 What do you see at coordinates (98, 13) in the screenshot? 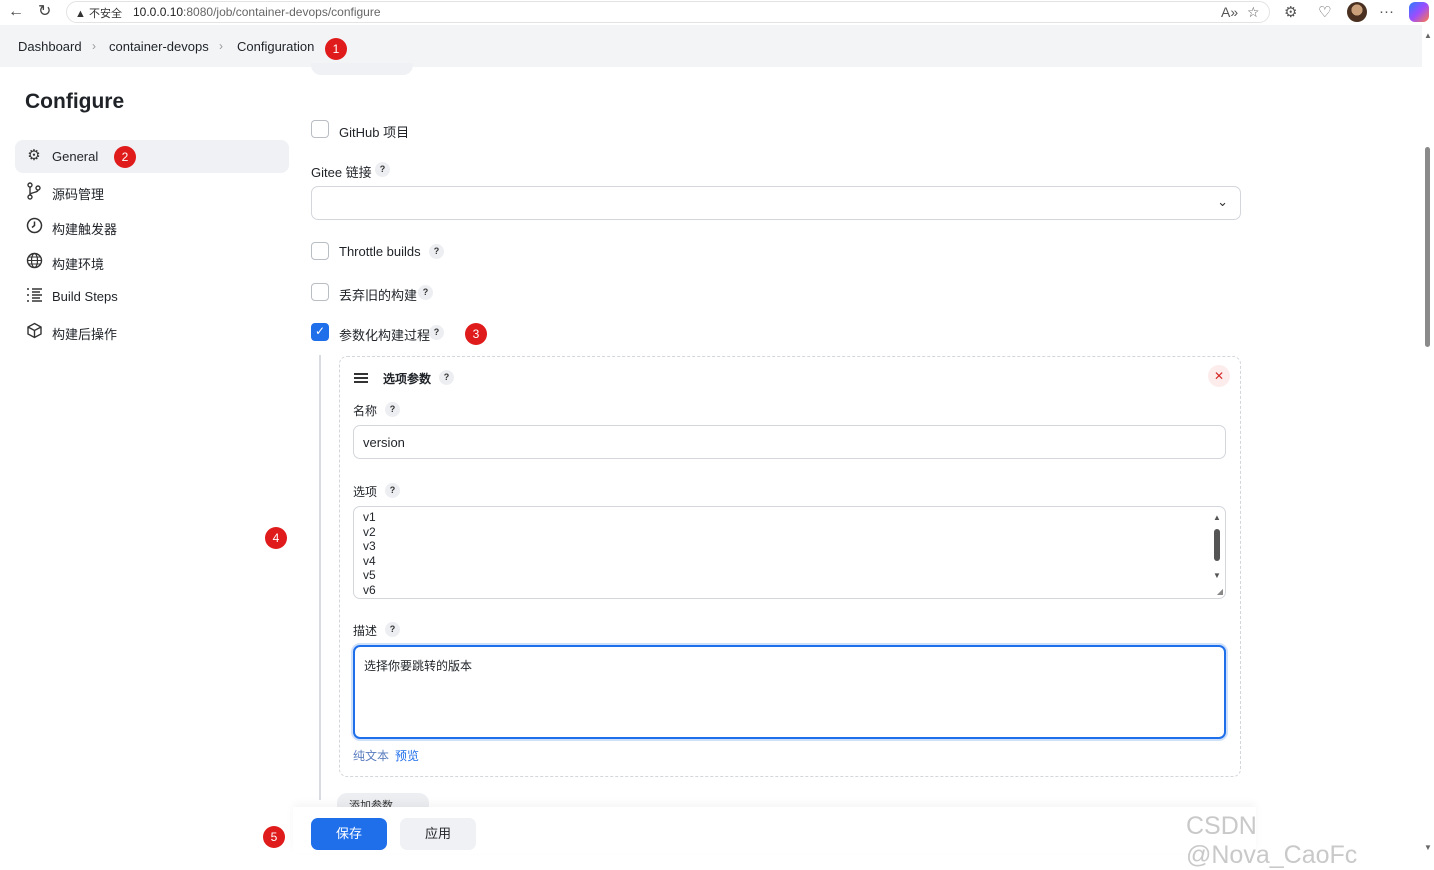
I see `security-indicator: ▲ 不安全` at bounding box center [98, 13].